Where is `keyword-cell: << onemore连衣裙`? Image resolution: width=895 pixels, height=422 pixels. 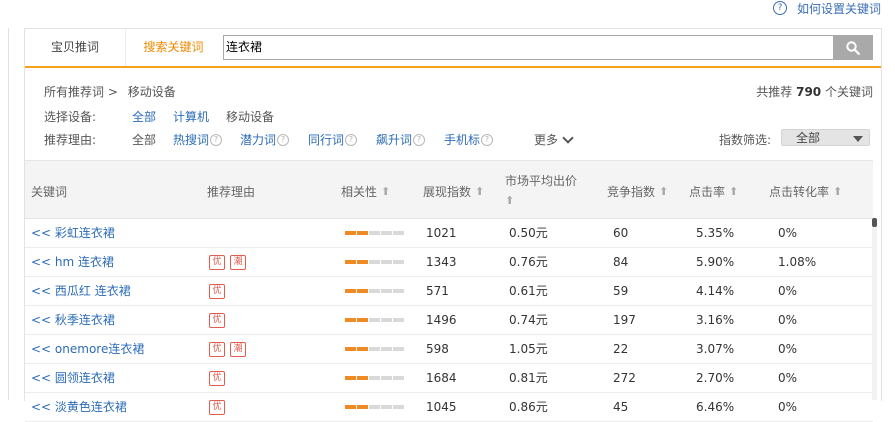
keyword-cell: << onemore连衣裙 is located at coordinates (87, 349).